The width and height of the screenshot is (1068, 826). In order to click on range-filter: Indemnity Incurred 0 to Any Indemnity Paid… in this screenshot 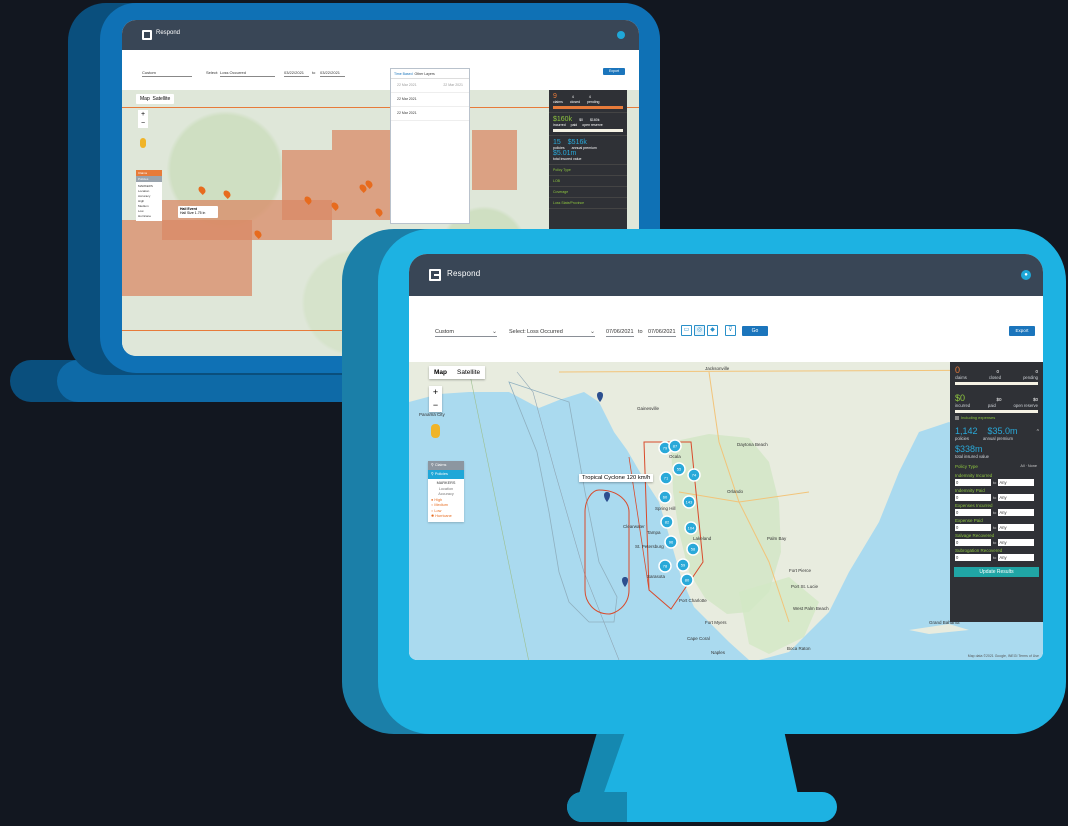, I will do `click(996, 518)`.